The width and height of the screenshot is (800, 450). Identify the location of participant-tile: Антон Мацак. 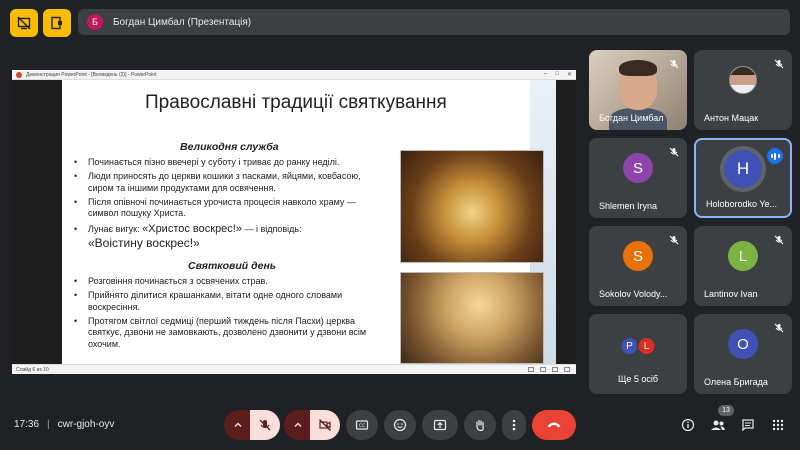
(743, 90).